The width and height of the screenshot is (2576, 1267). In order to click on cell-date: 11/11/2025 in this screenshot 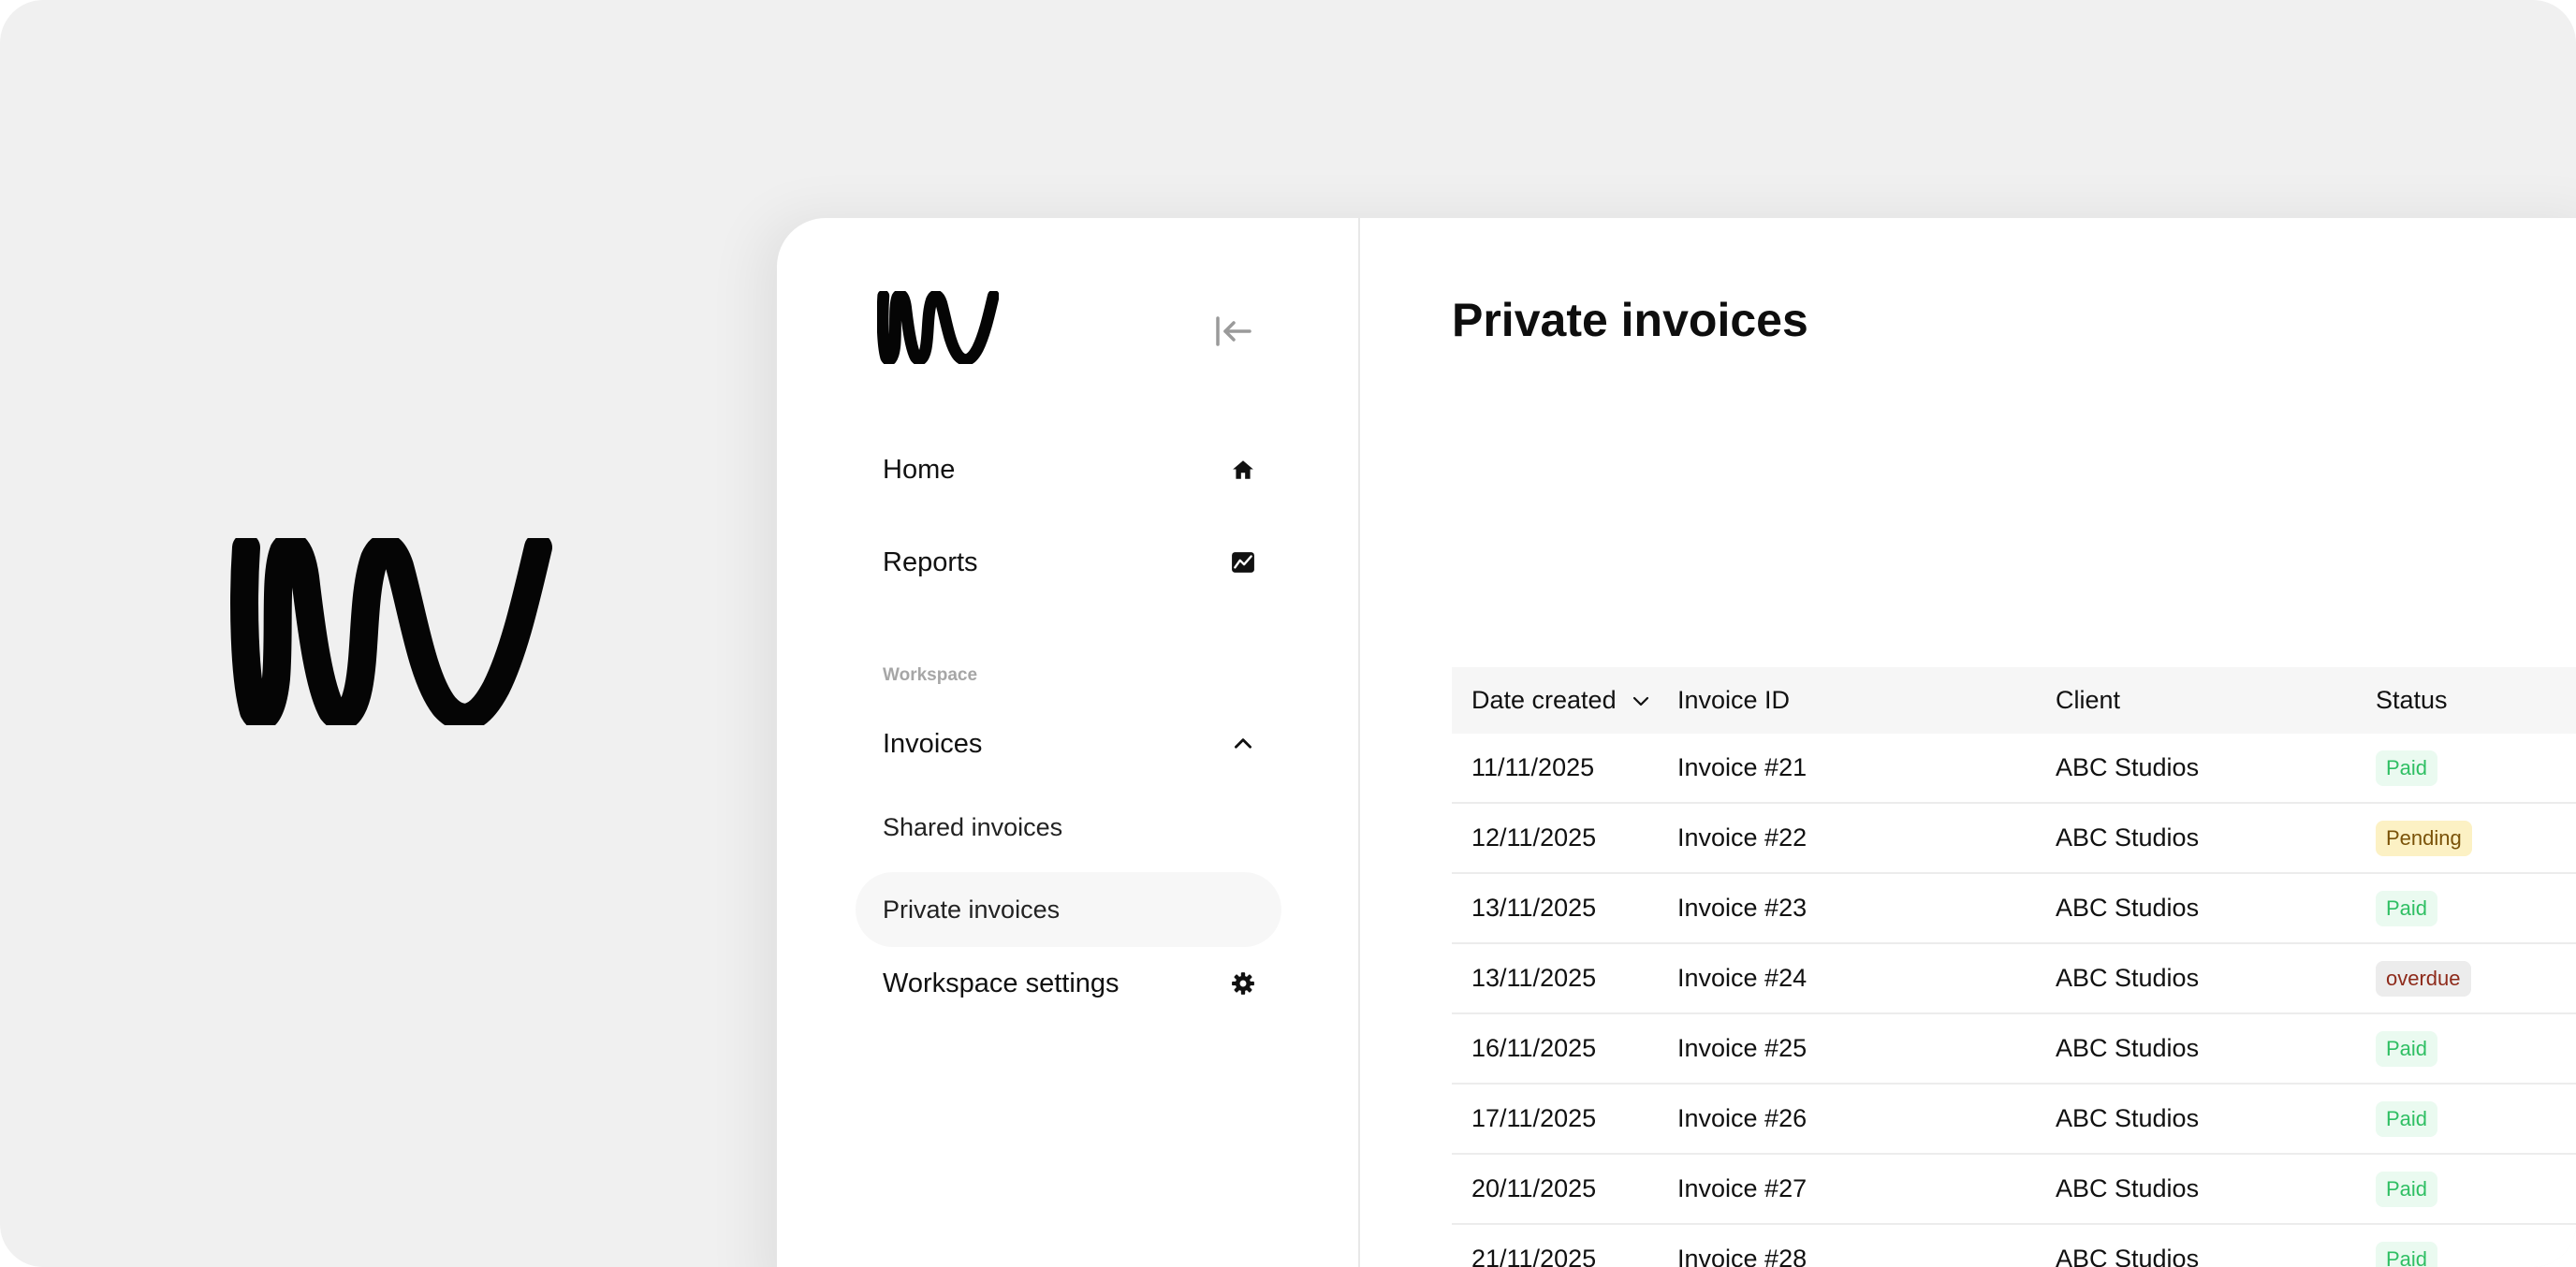, I will do `click(1533, 767)`.